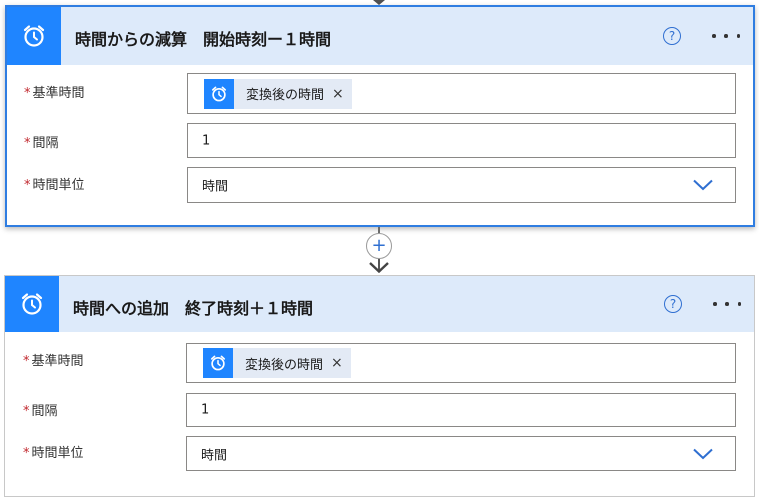  I want to click on card-header: 時間からの減算 開始時刻ー１時間 ?, so click(380, 36).